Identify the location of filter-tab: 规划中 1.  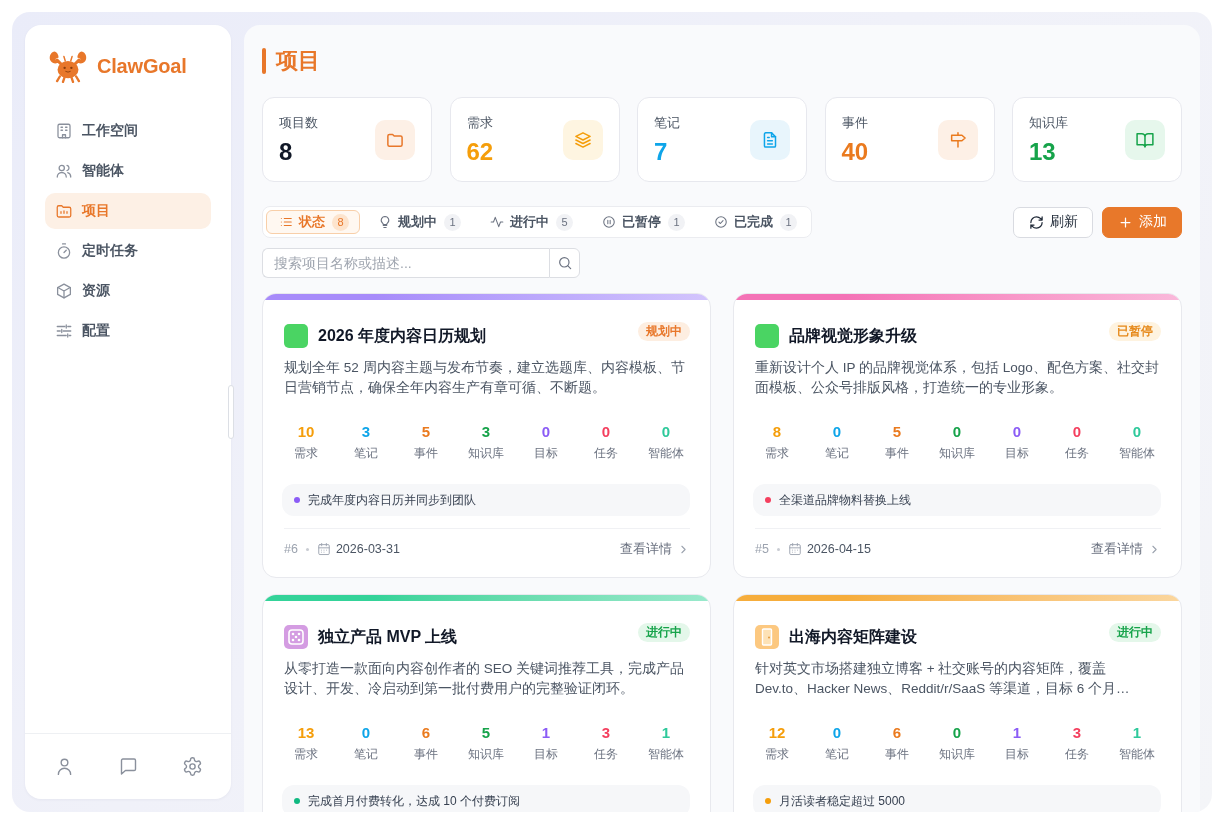
(418, 222).